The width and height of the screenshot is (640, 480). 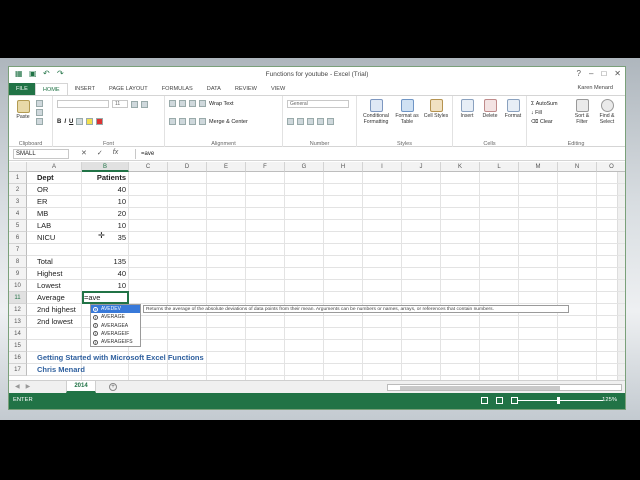 What do you see at coordinates (265, 167) in the screenshot?
I see `column-header-f: F` at bounding box center [265, 167].